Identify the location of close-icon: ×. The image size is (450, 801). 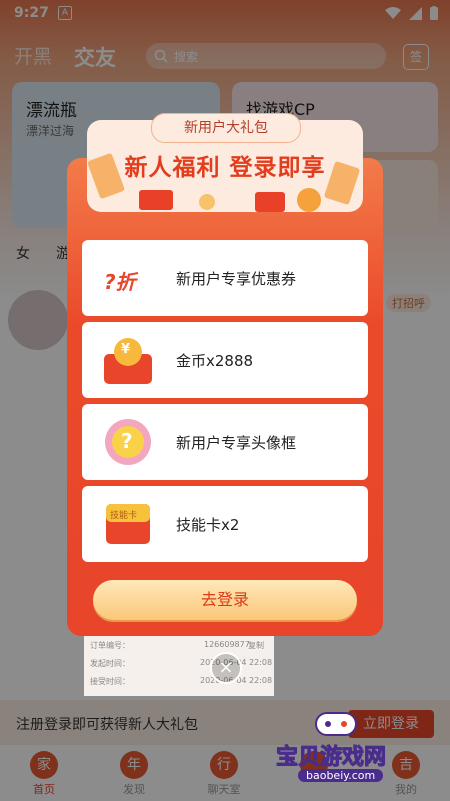
(226, 668).